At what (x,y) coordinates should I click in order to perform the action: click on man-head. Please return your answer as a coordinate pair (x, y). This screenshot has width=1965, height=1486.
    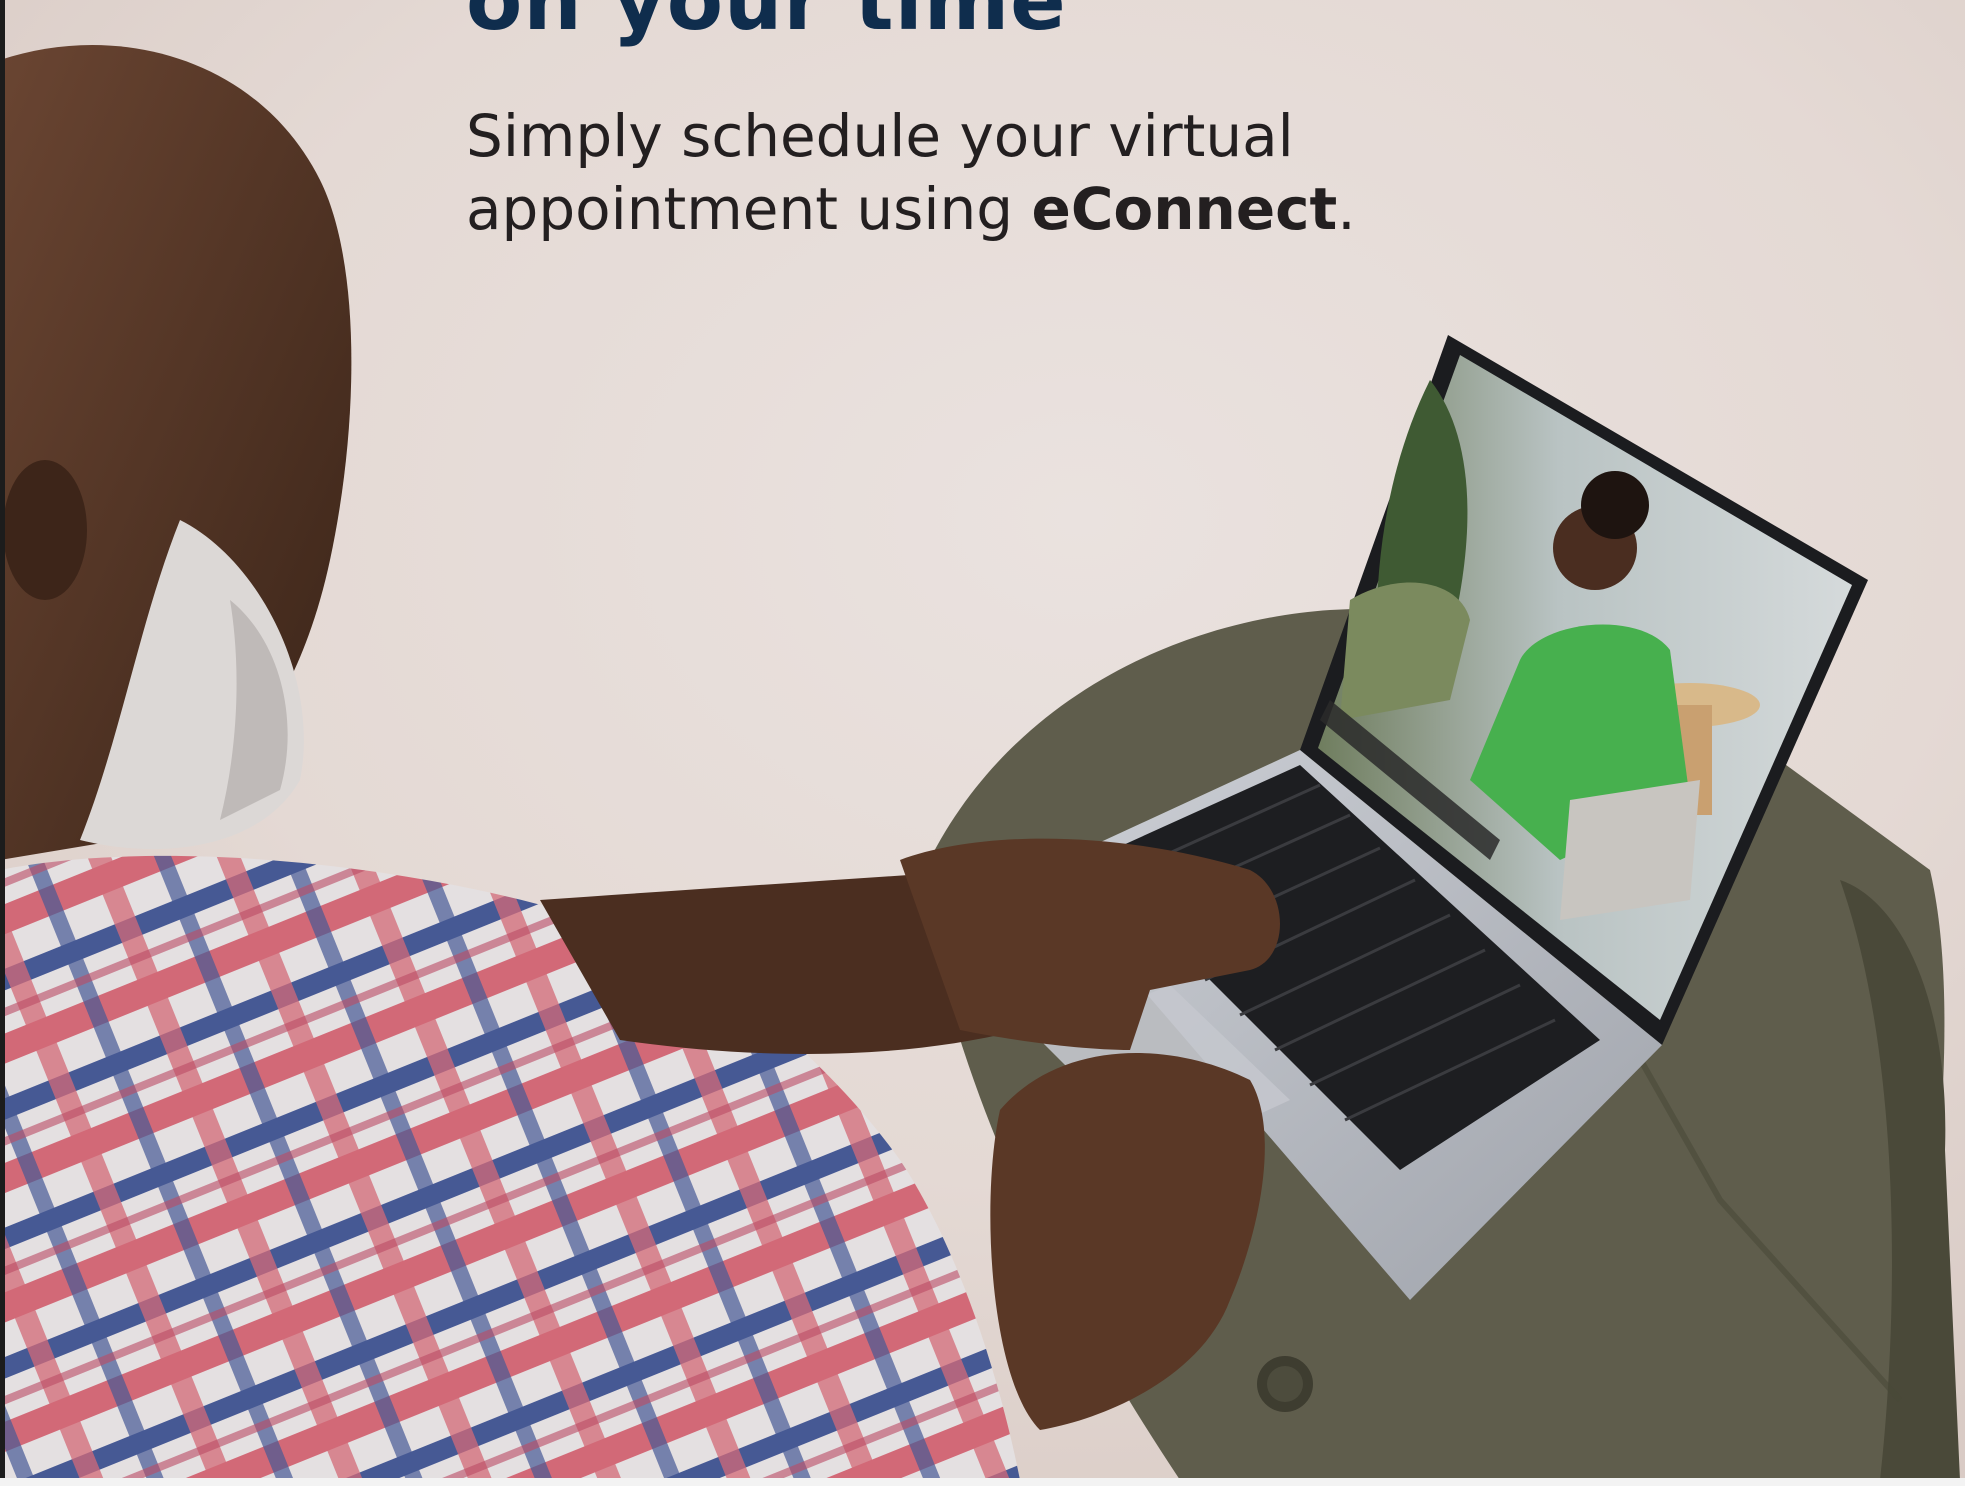
    Looking at the image, I should click on (176, 452).